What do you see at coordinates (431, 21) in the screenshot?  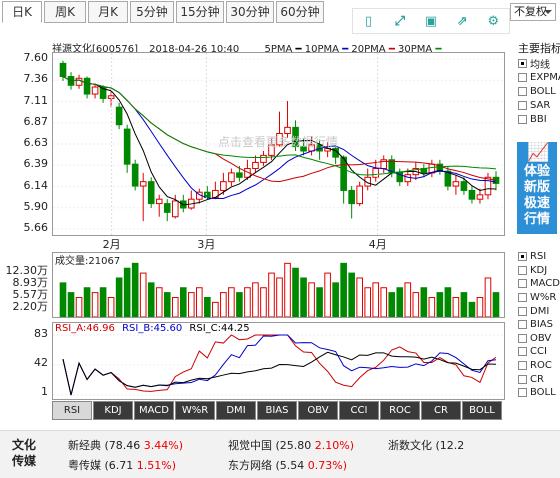 I see `save-icon: ▣` at bounding box center [431, 21].